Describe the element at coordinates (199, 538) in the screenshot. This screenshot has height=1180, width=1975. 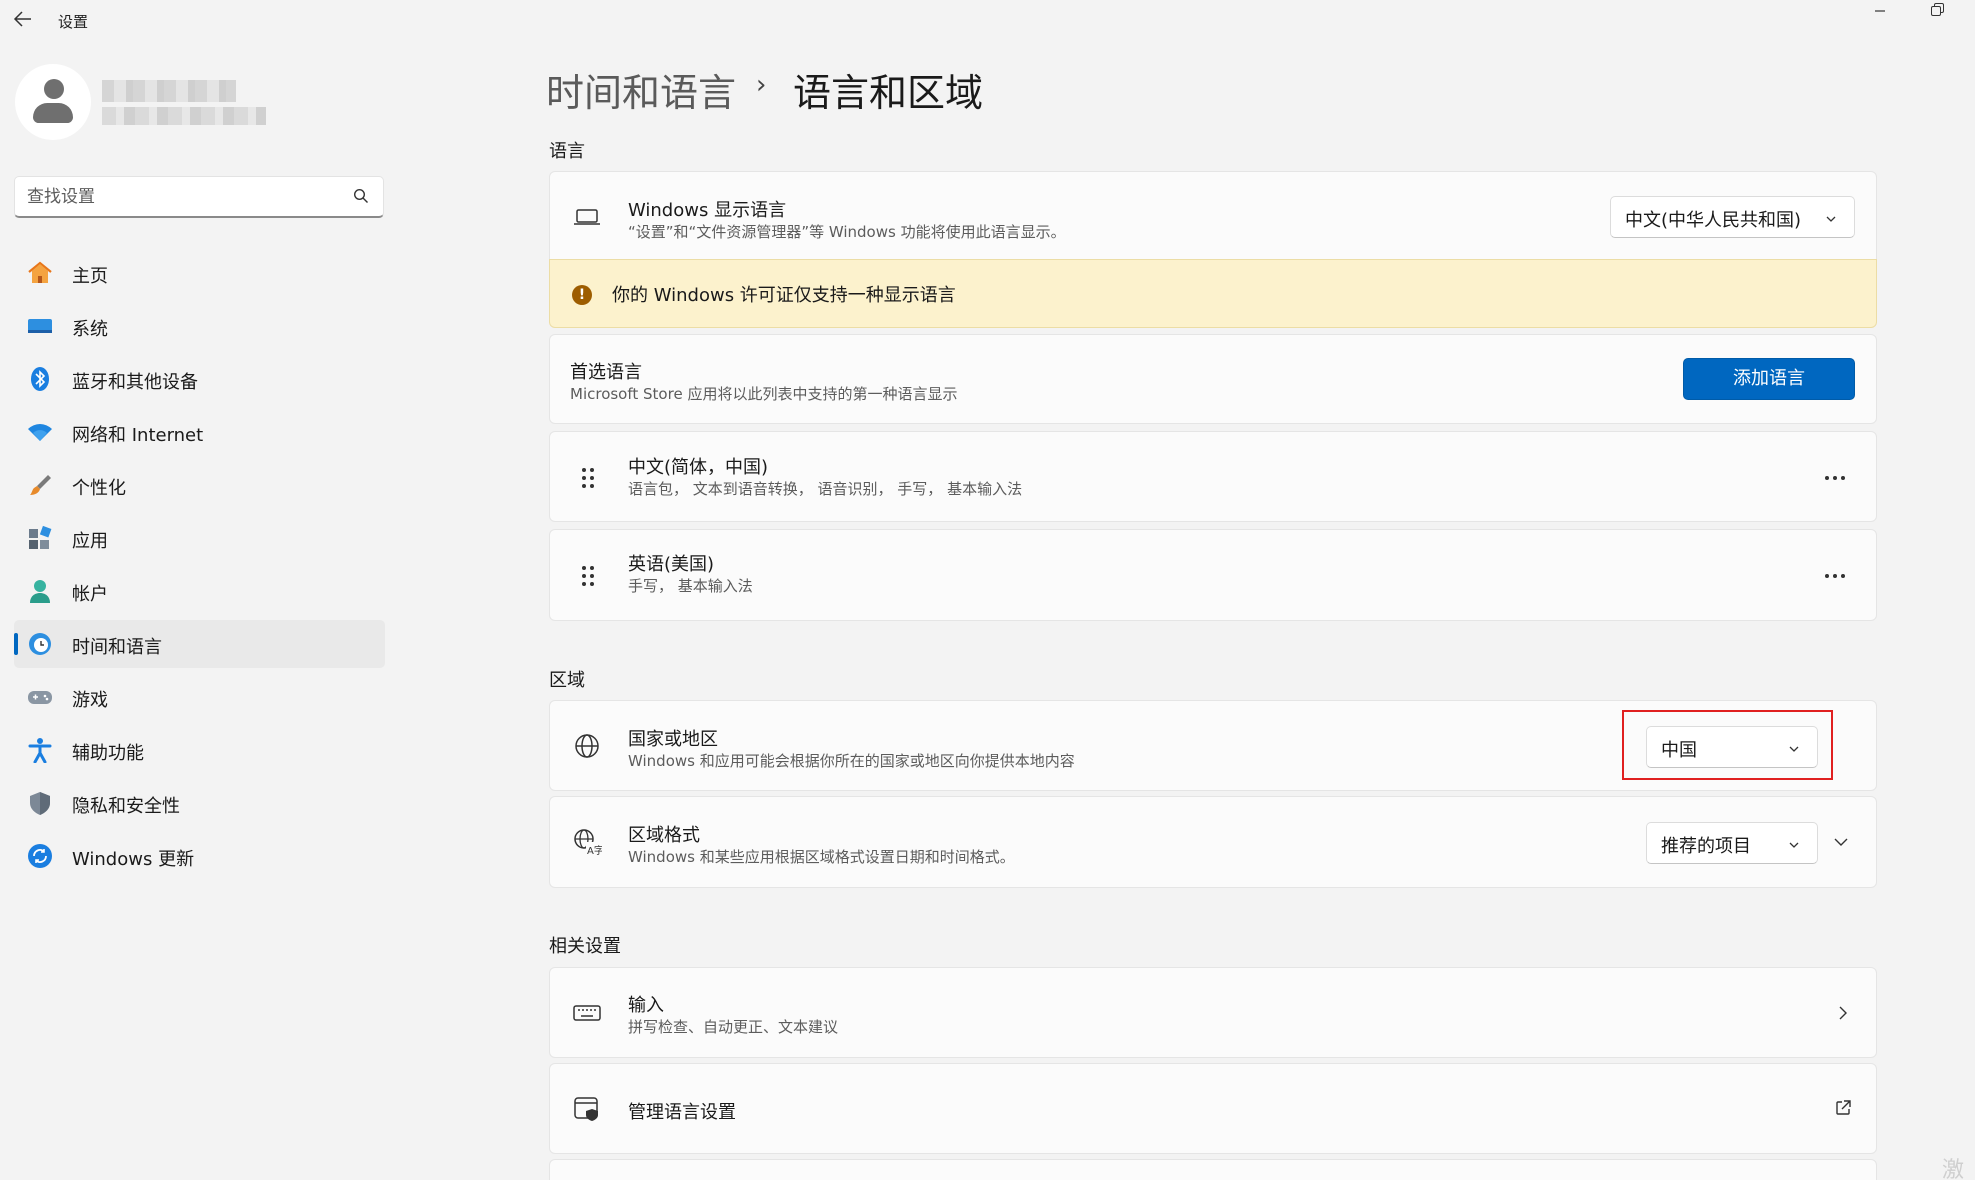
I see `sidebar-item-apps: 应用` at that location.